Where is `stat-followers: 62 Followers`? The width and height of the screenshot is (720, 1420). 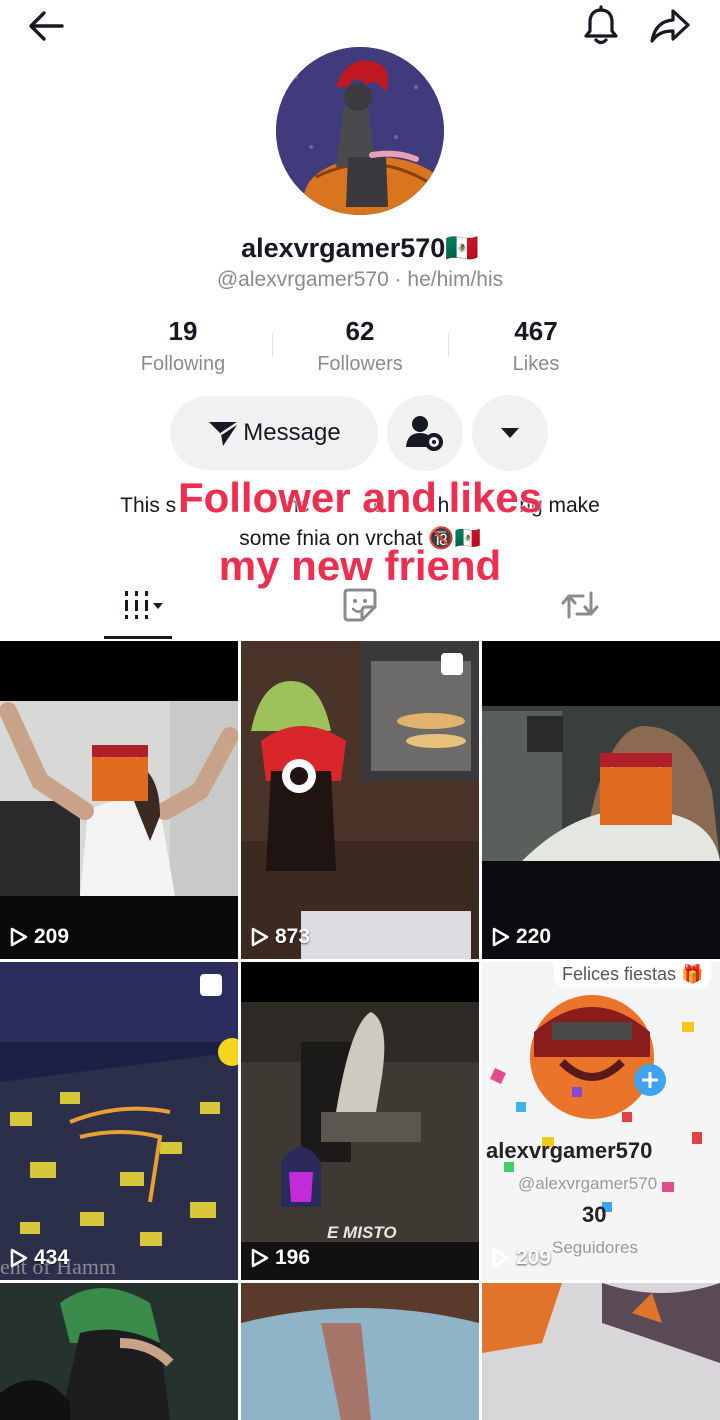
stat-followers: 62 Followers is located at coordinates (360, 346).